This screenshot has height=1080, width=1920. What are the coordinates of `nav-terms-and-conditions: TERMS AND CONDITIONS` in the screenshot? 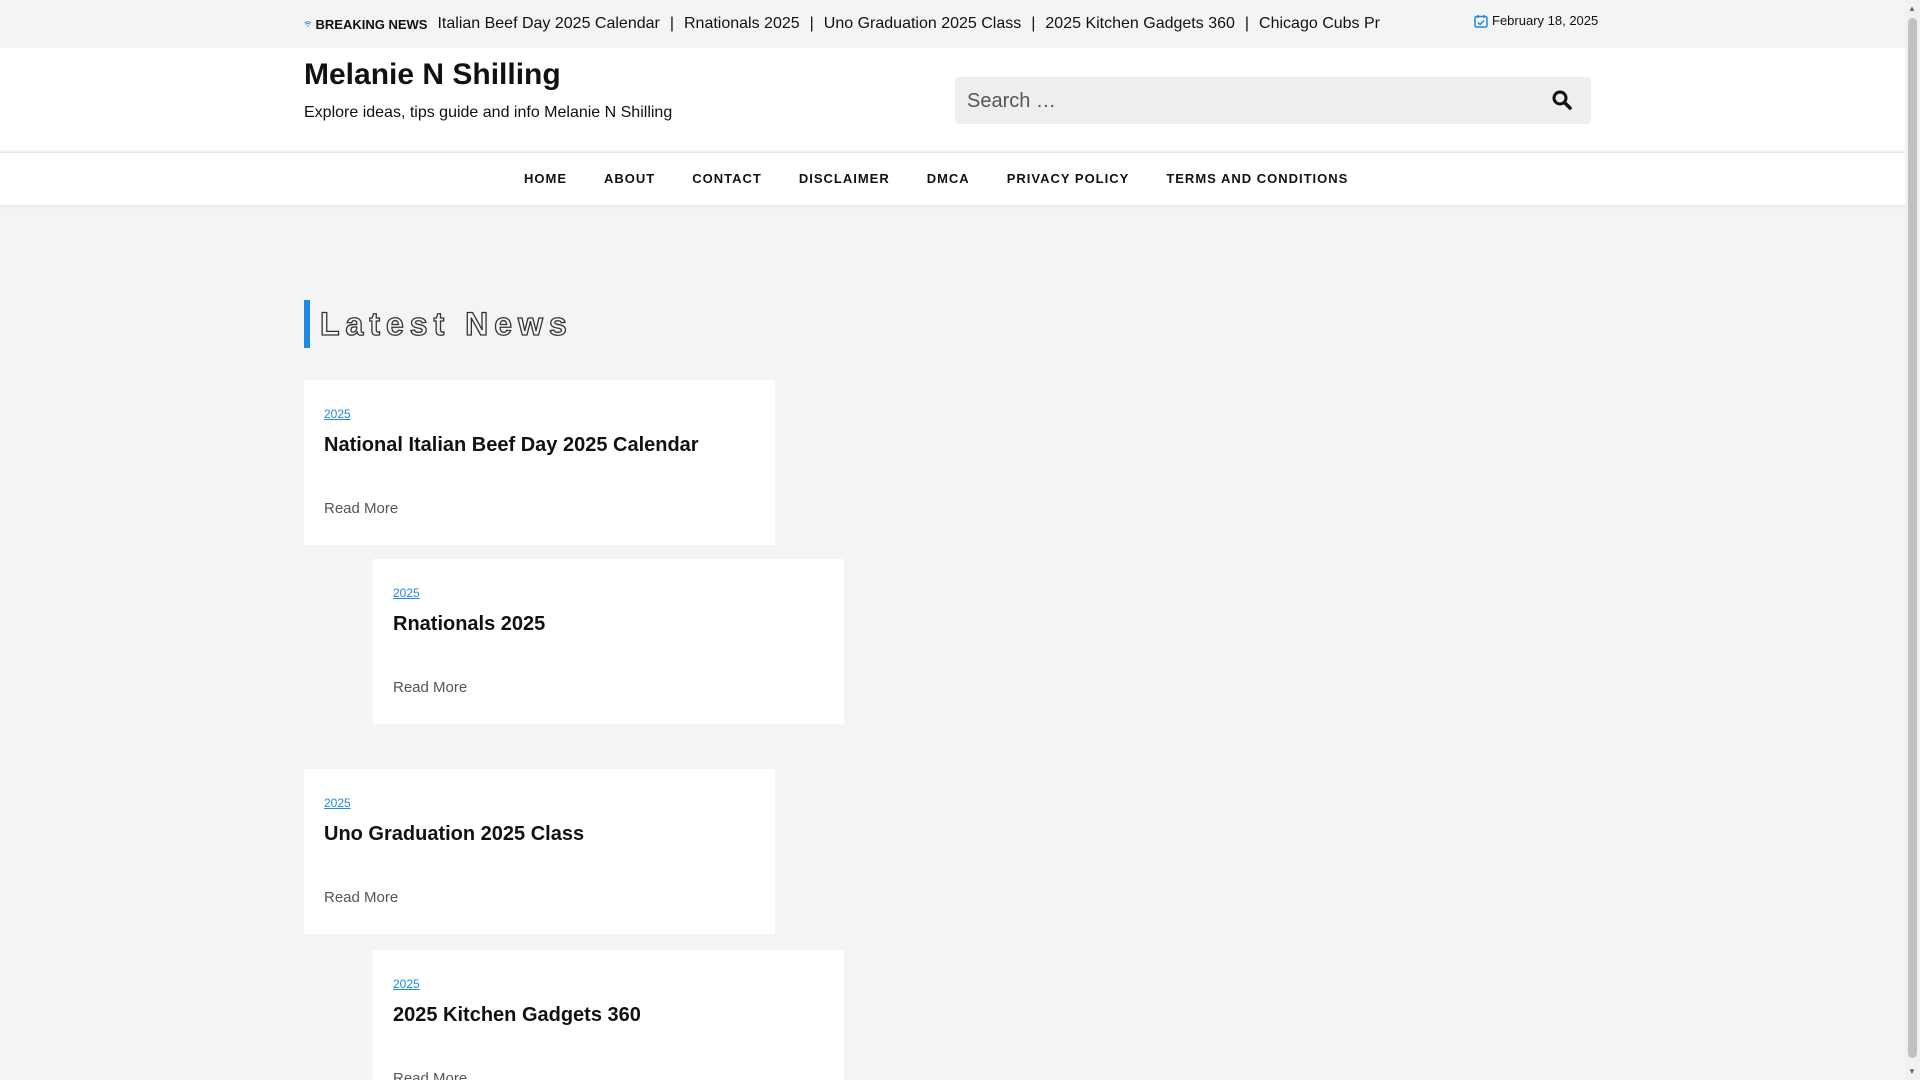 It's located at (1257, 178).